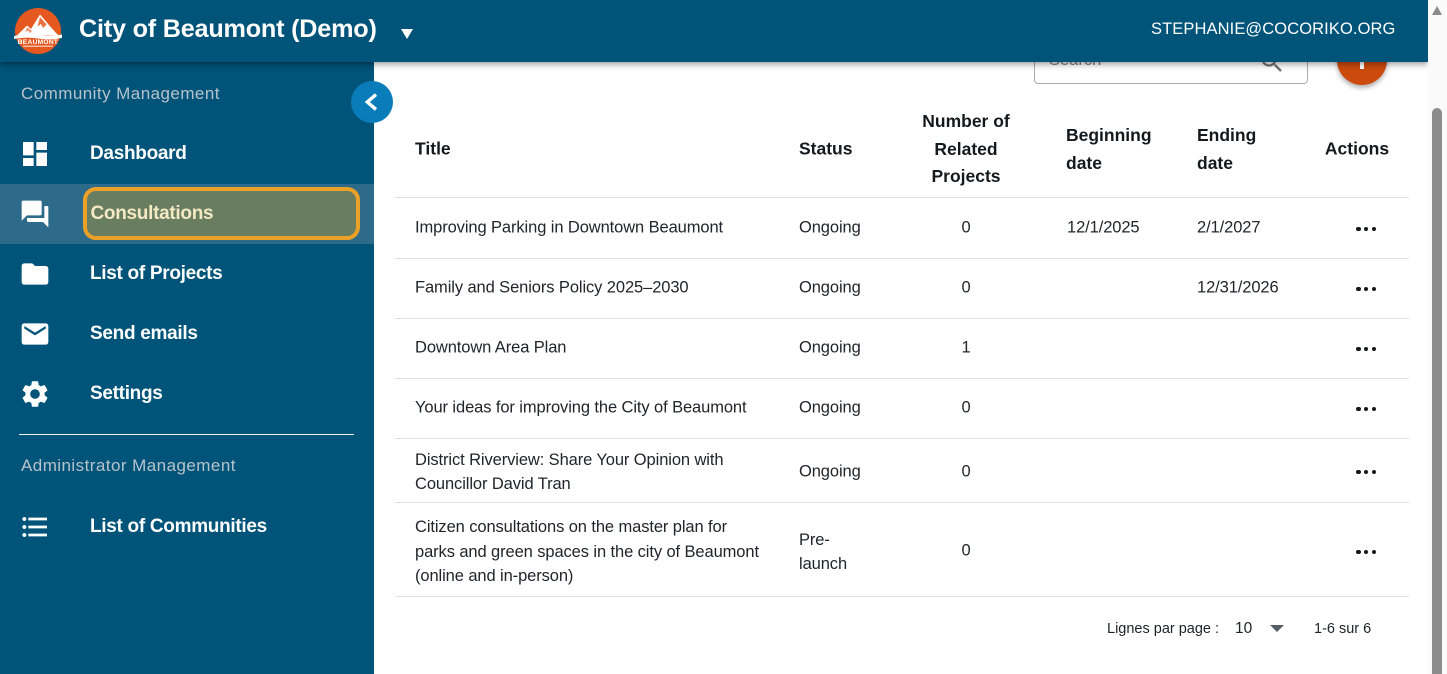 Image resolution: width=1447 pixels, height=674 pixels. Describe the element at coordinates (38, 42) in the screenshot. I see `svg-text: BEAUMONT` at that location.